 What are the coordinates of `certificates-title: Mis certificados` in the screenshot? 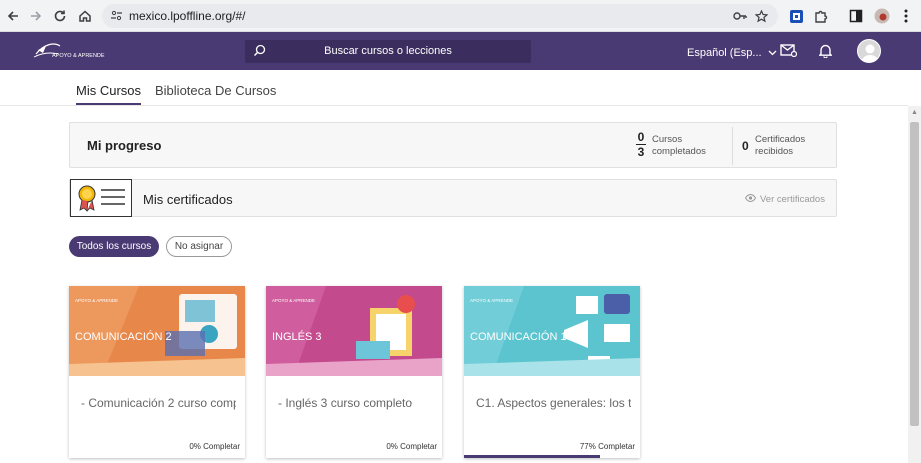 It's located at (188, 199).